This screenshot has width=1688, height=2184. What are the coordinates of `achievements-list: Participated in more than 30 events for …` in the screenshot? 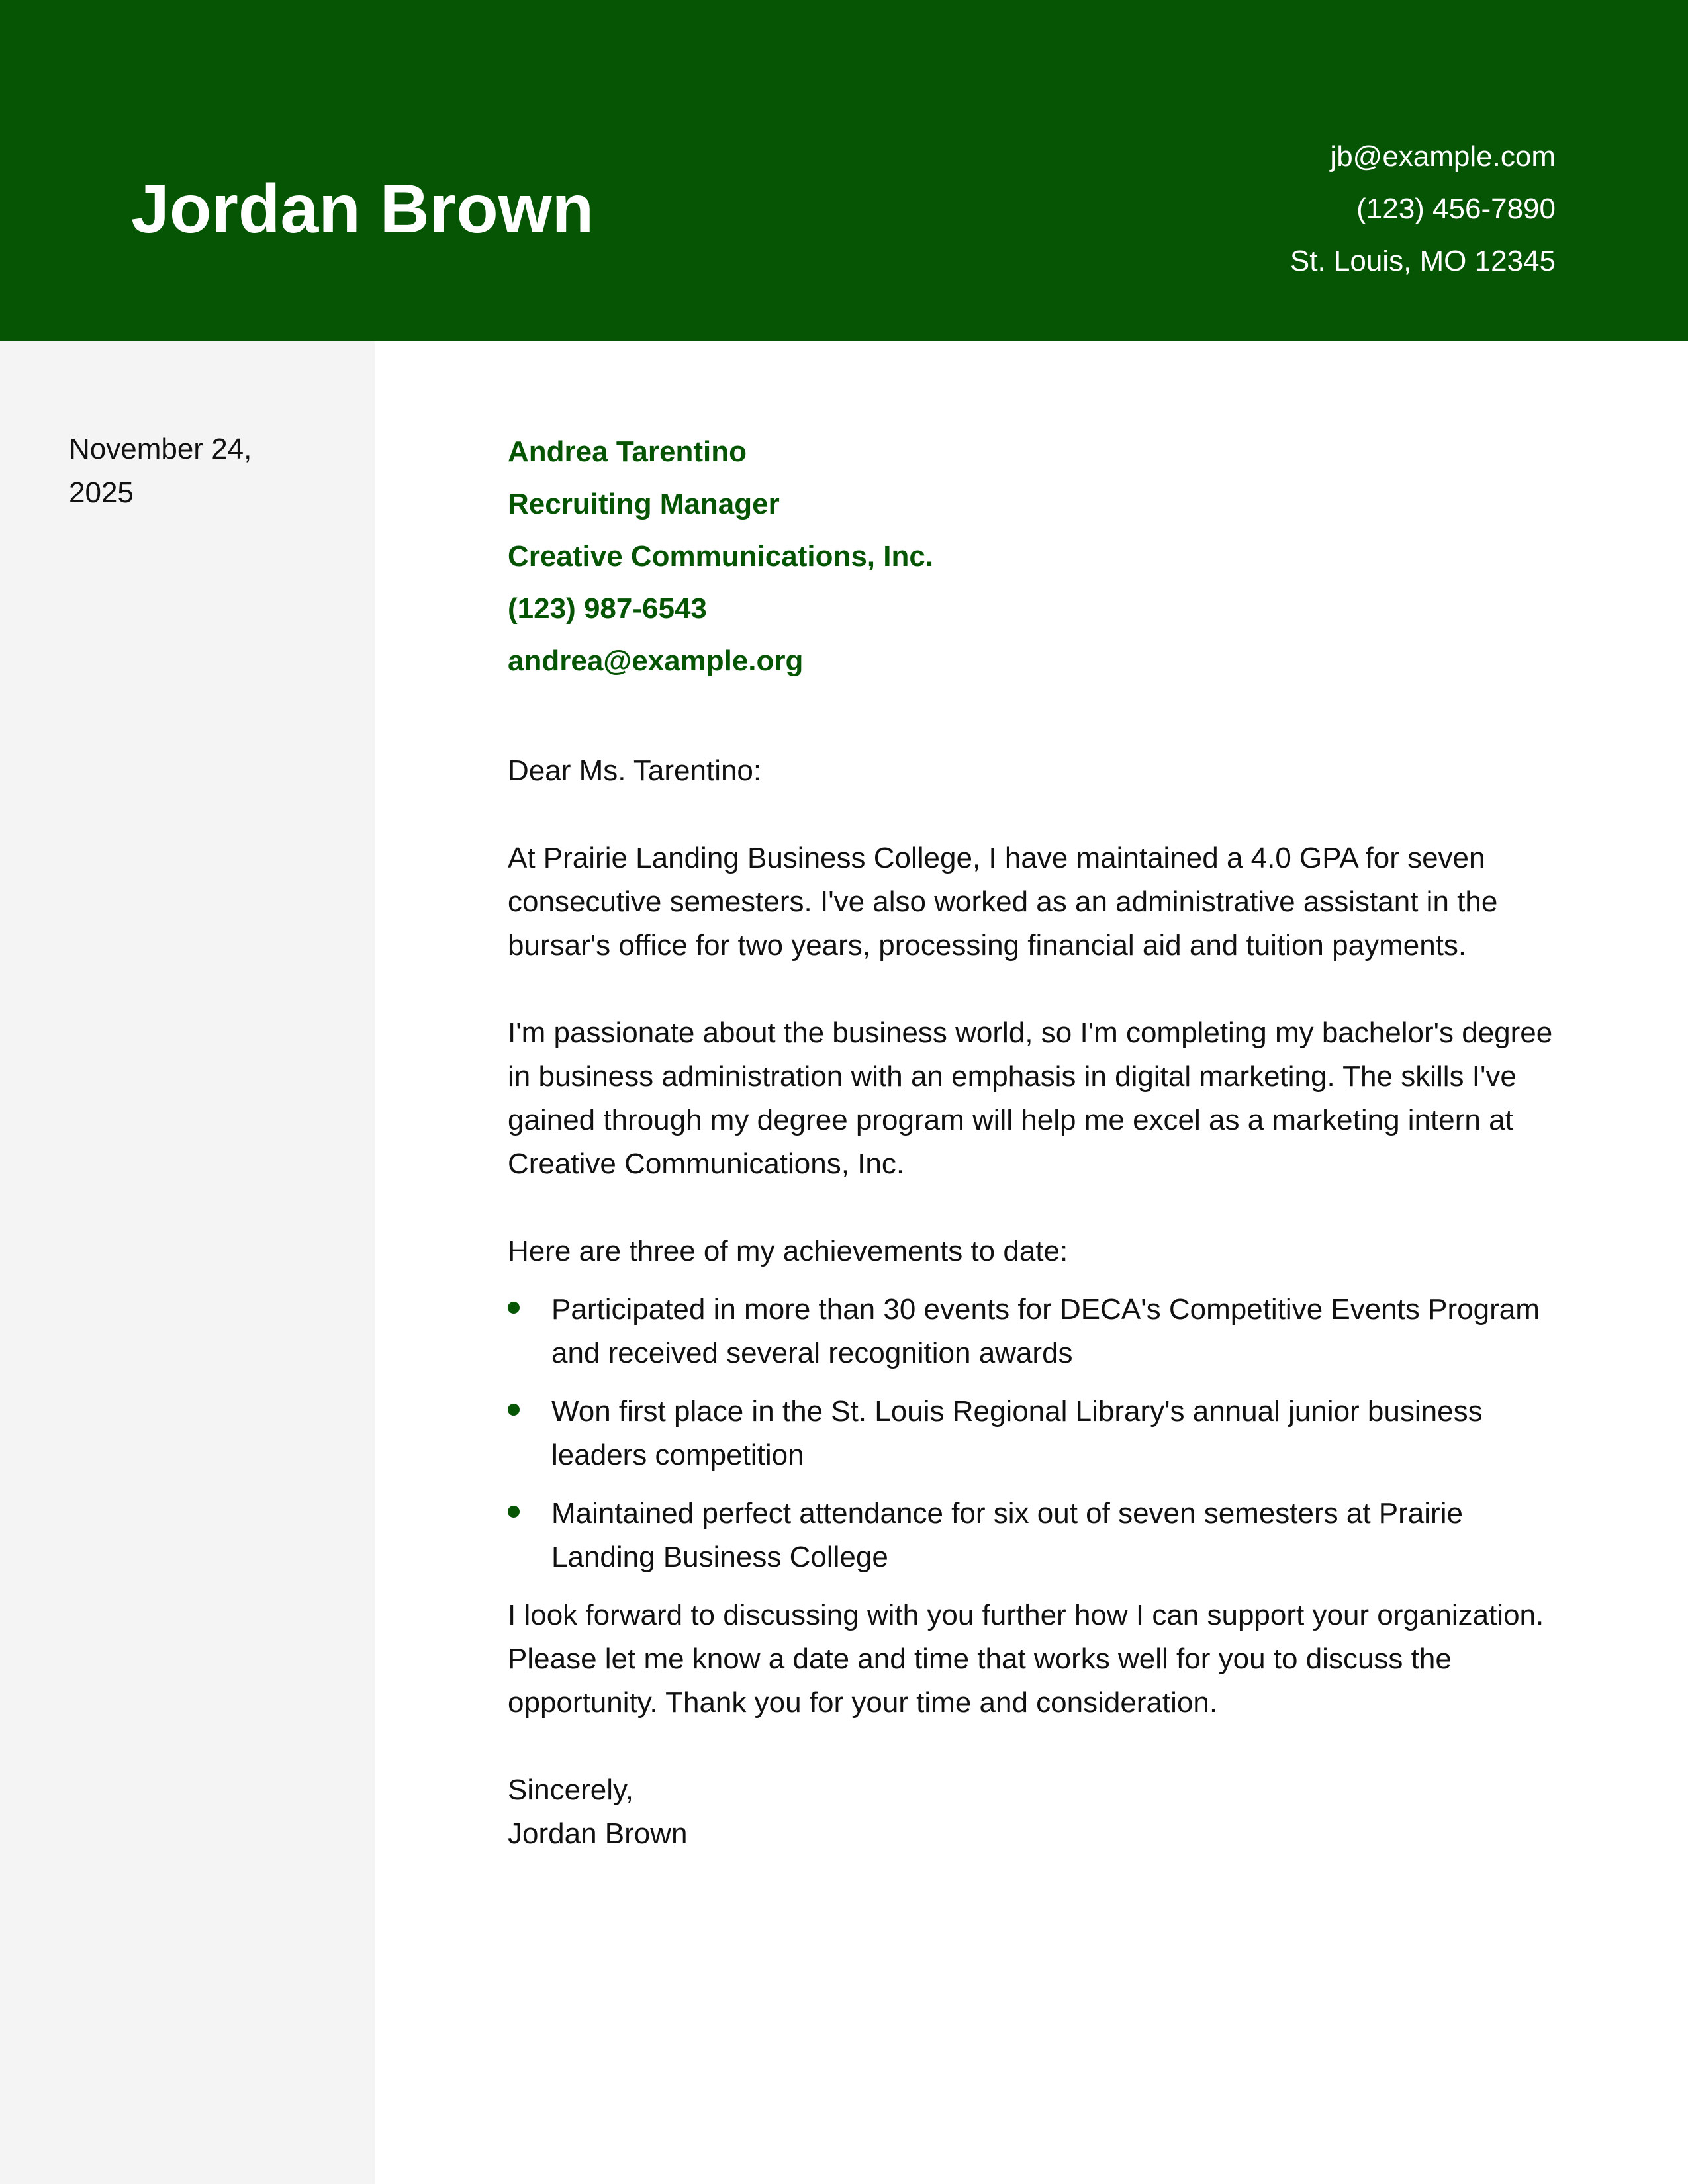 It's located at (1037, 1433).